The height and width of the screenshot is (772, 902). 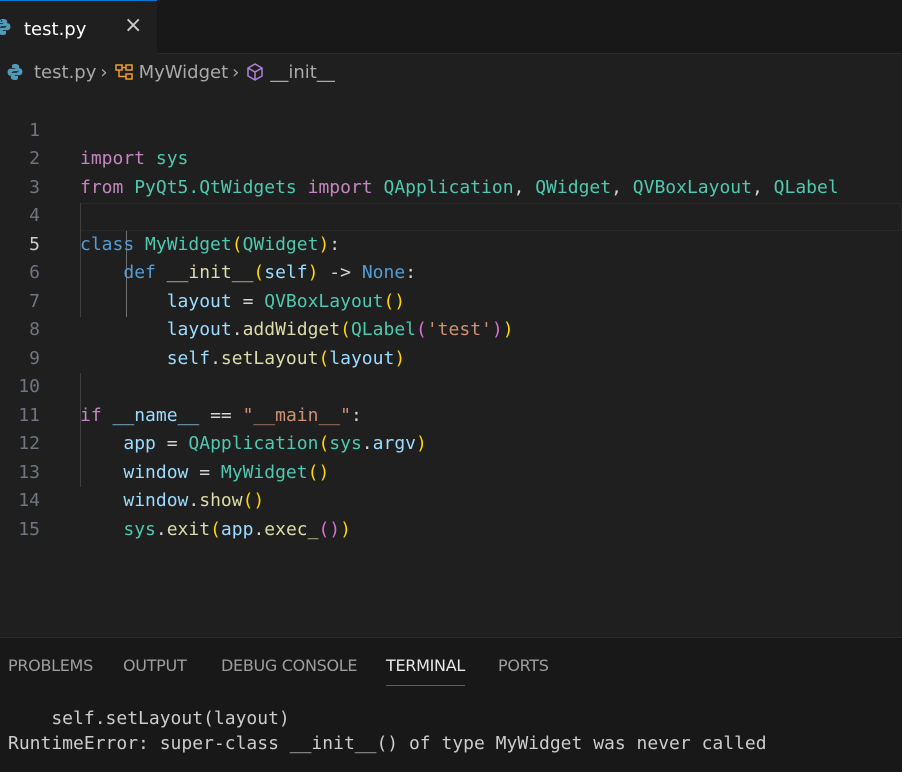 I want to click on breadcrumb-file-label: test.py, so click(x=65, y=72).